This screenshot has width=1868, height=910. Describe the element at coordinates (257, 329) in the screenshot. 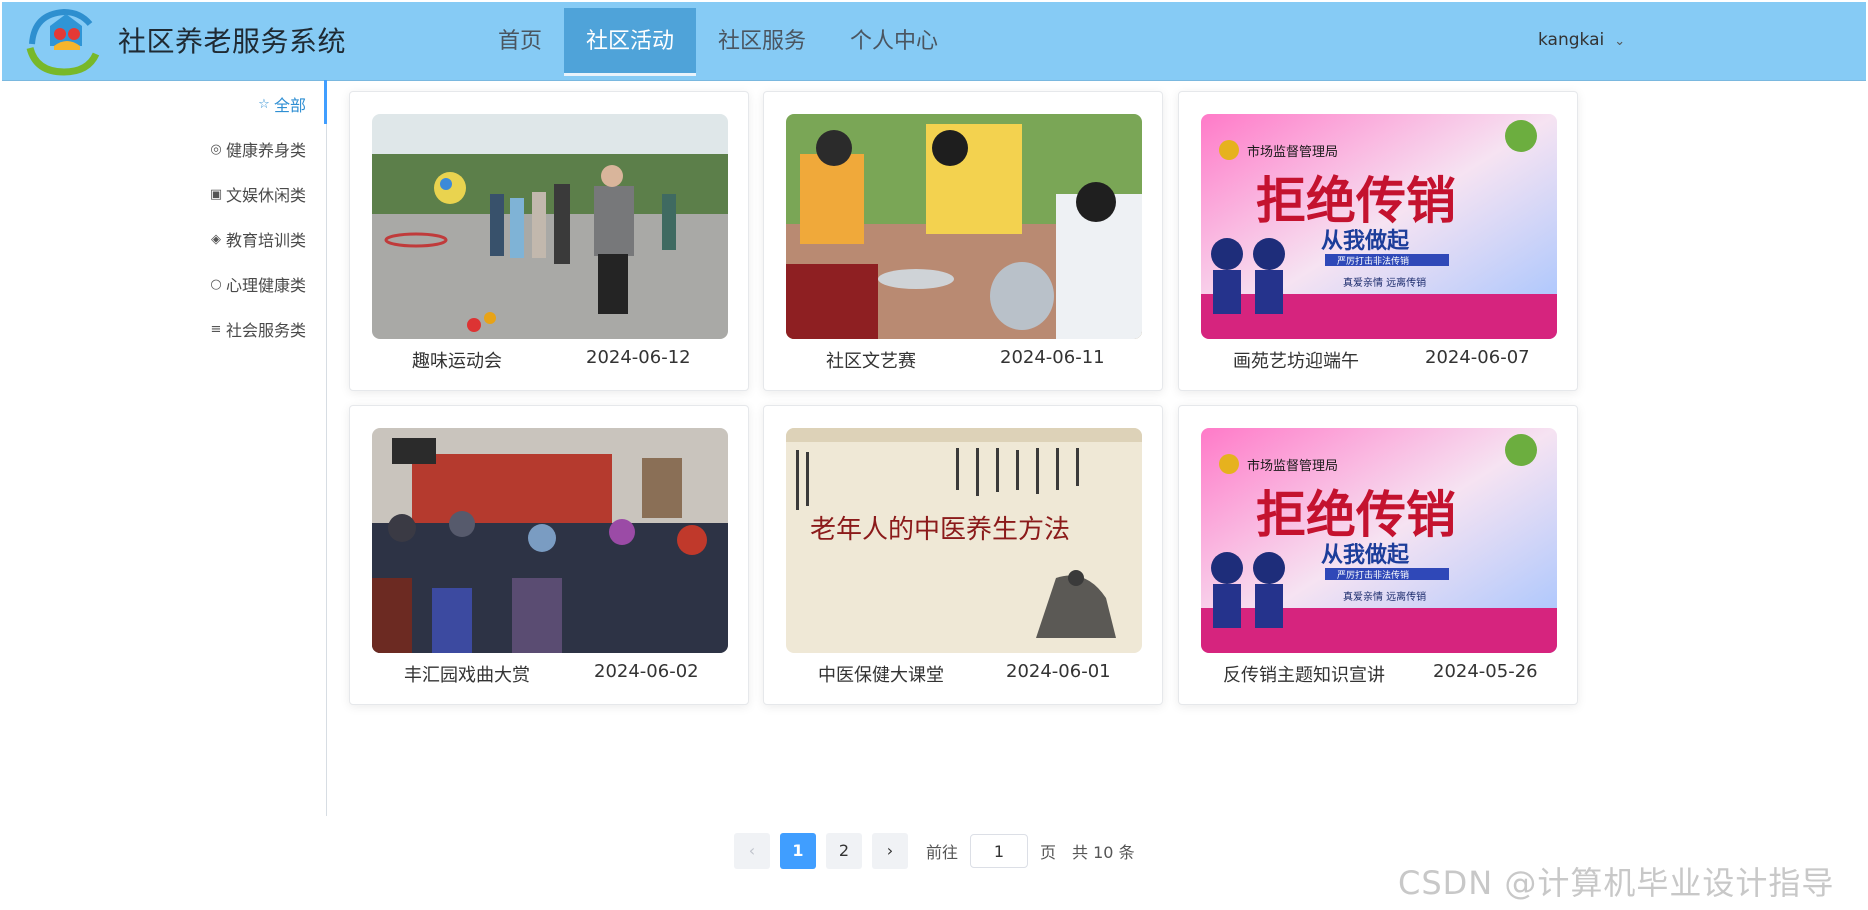

I see `category-social-service: ≡ 社会服务类` at that location.